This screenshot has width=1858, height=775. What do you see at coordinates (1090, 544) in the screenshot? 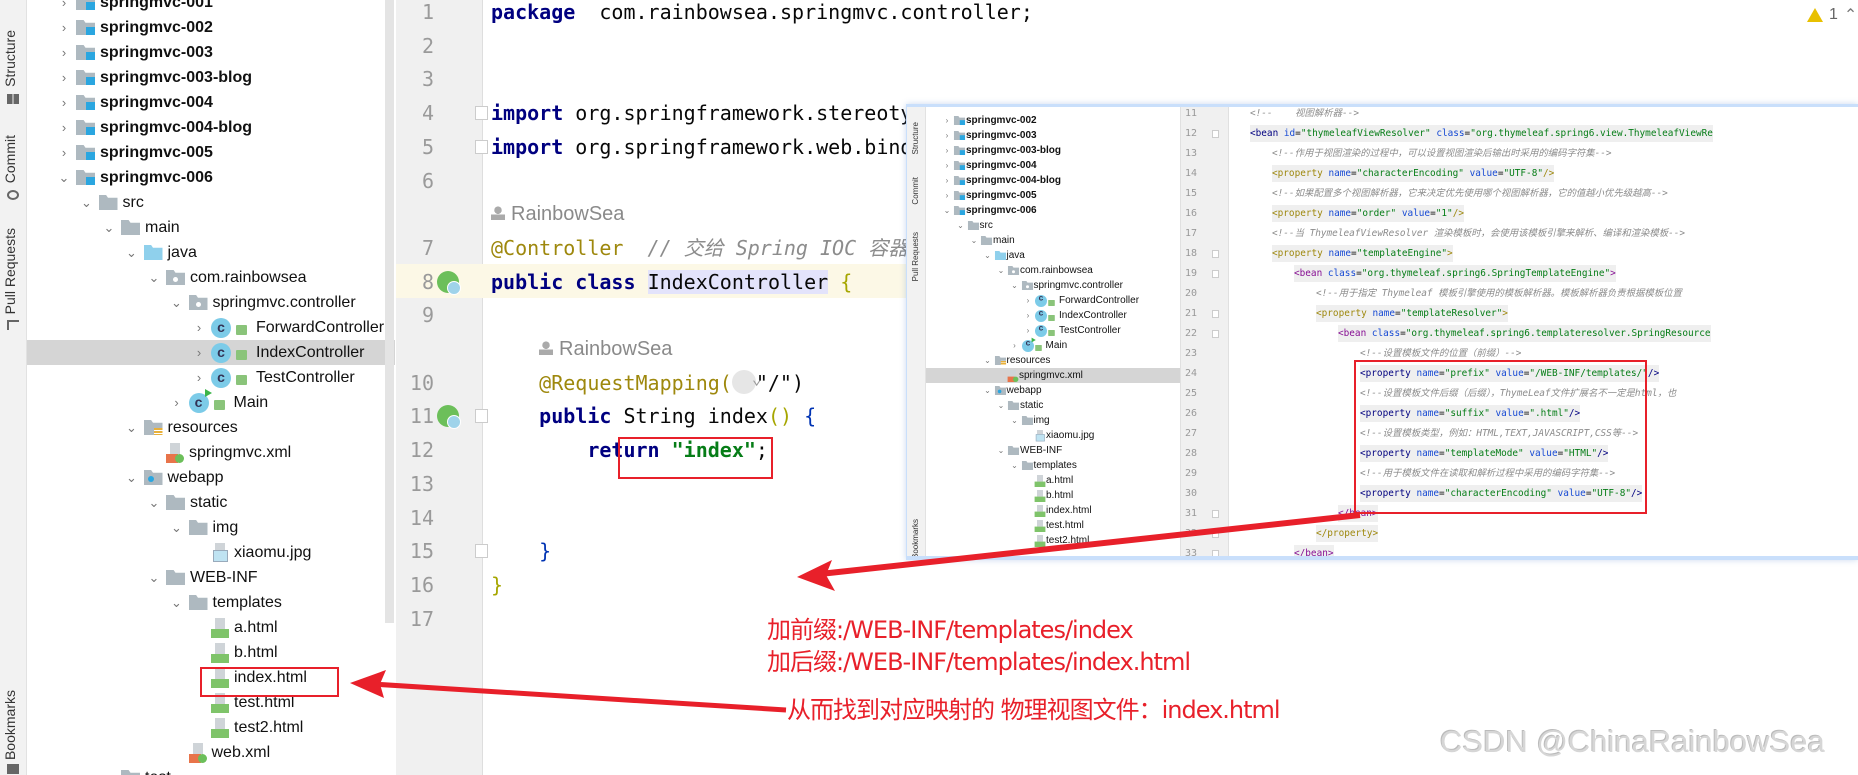
I see `arrow-xml-to-code` at bounding box center [1090, 544].